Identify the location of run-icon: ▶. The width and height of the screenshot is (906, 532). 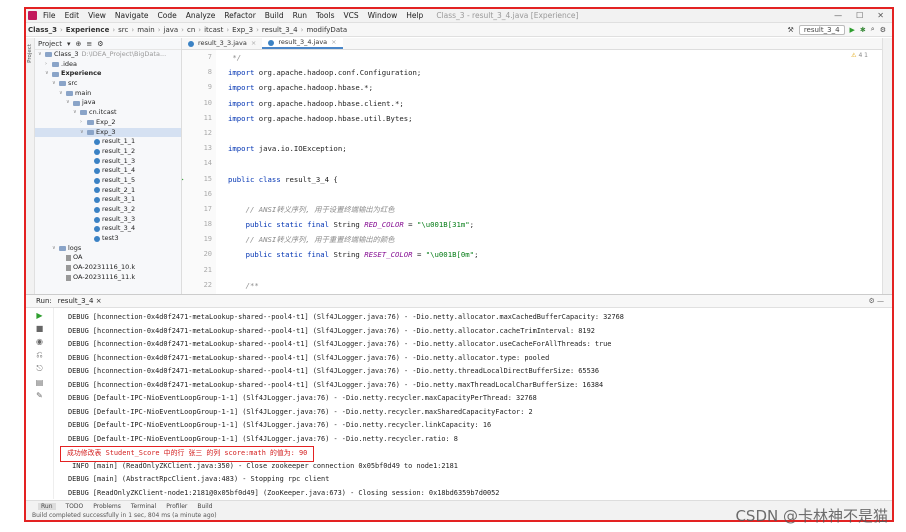
(852, 30).